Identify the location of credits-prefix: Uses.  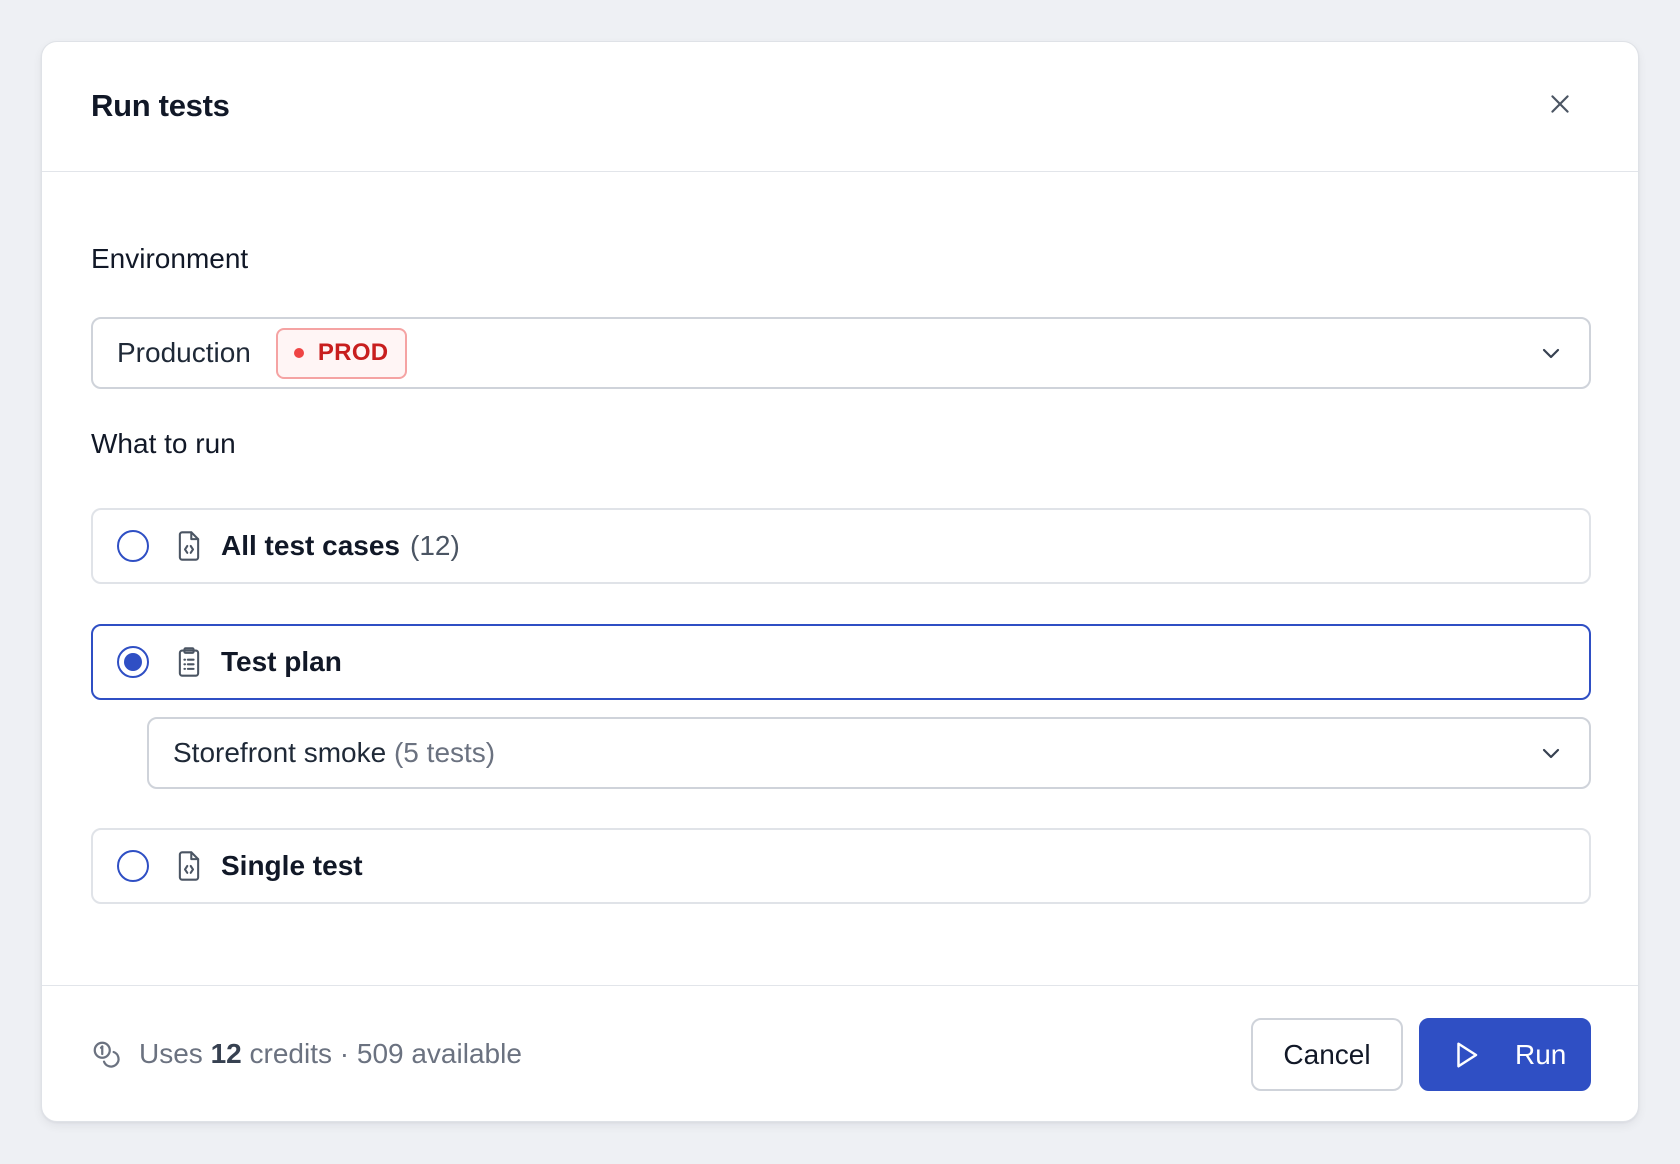
(171, 1053).